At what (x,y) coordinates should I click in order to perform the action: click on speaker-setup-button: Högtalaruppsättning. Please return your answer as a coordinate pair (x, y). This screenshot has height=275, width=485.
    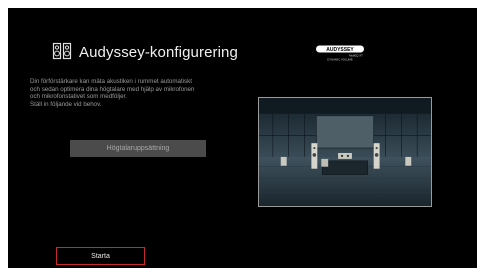
    Looking at the image, I should click on (138, 148).